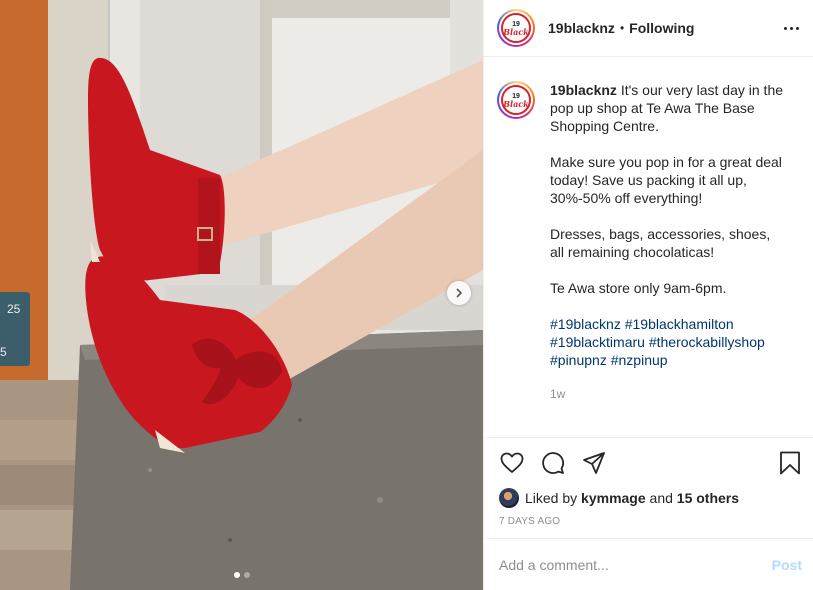  I want to click on caption-username: 19blacknz, so click(583, 90).